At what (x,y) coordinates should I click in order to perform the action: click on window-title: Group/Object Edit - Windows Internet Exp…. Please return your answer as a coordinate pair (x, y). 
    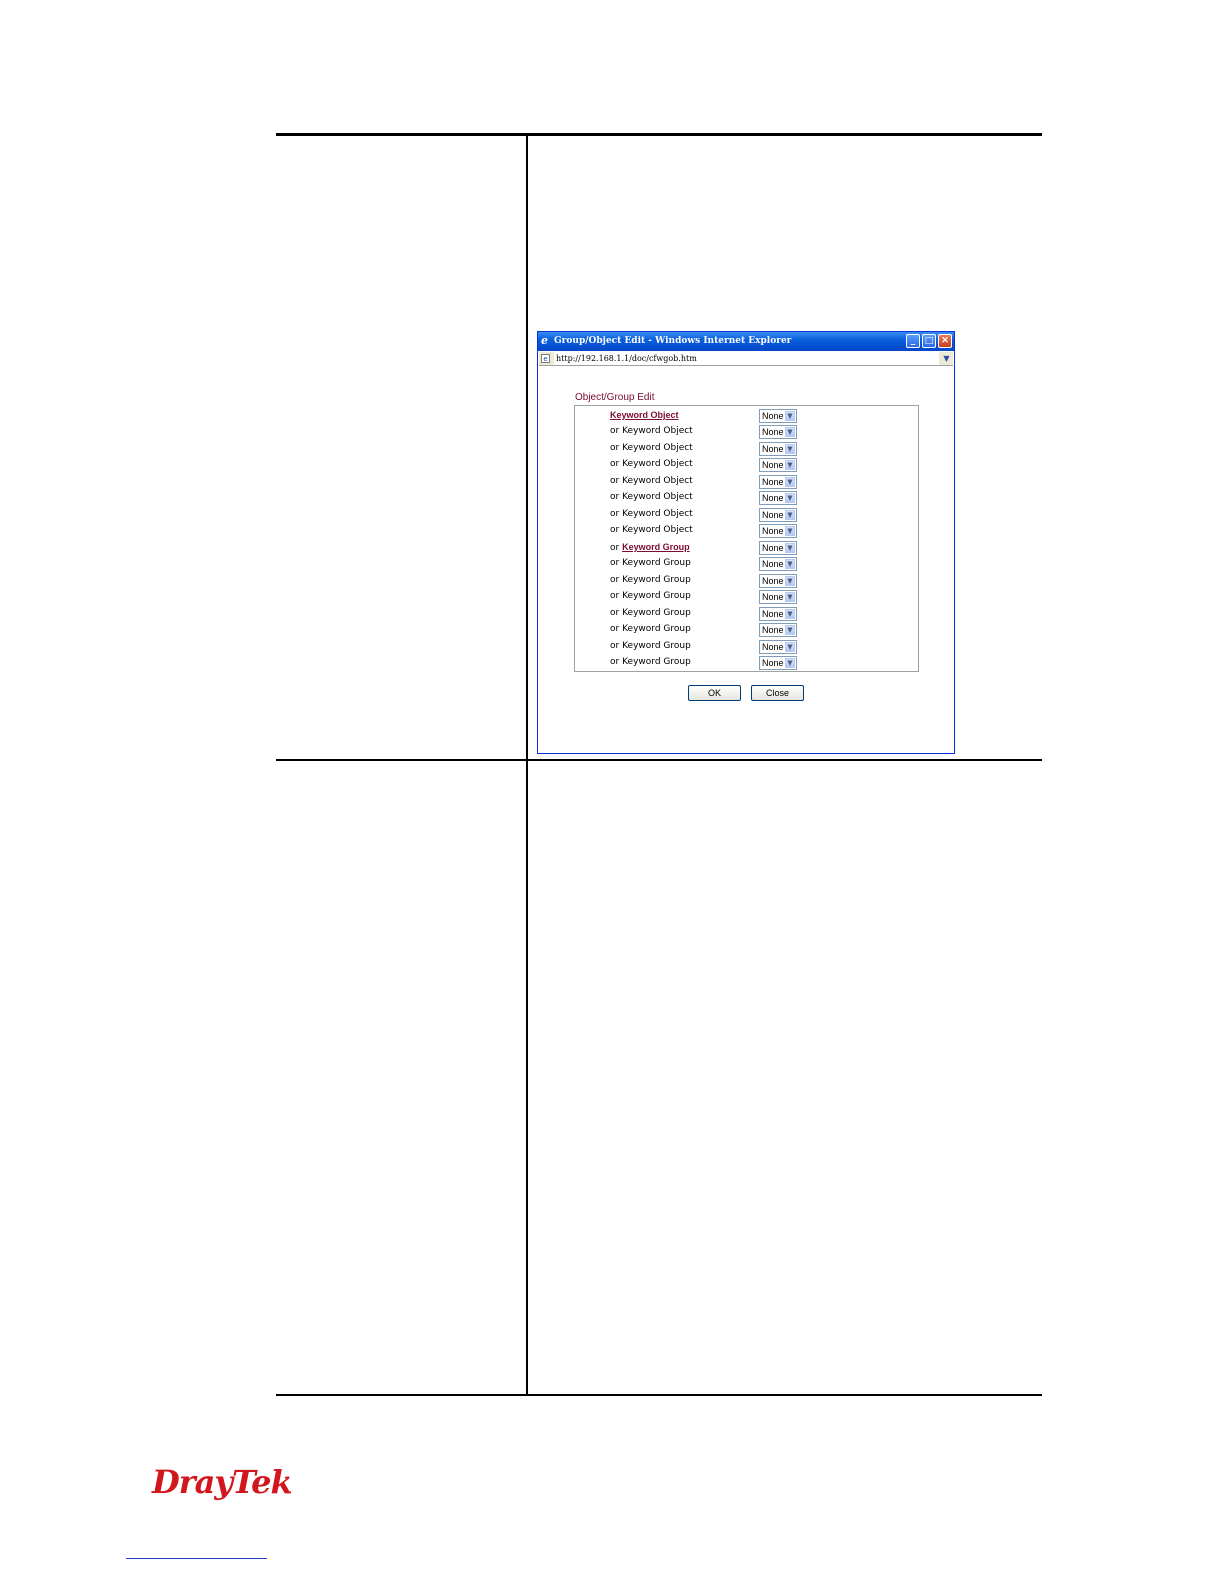
    Looking at the image, I should click on (673, 341).